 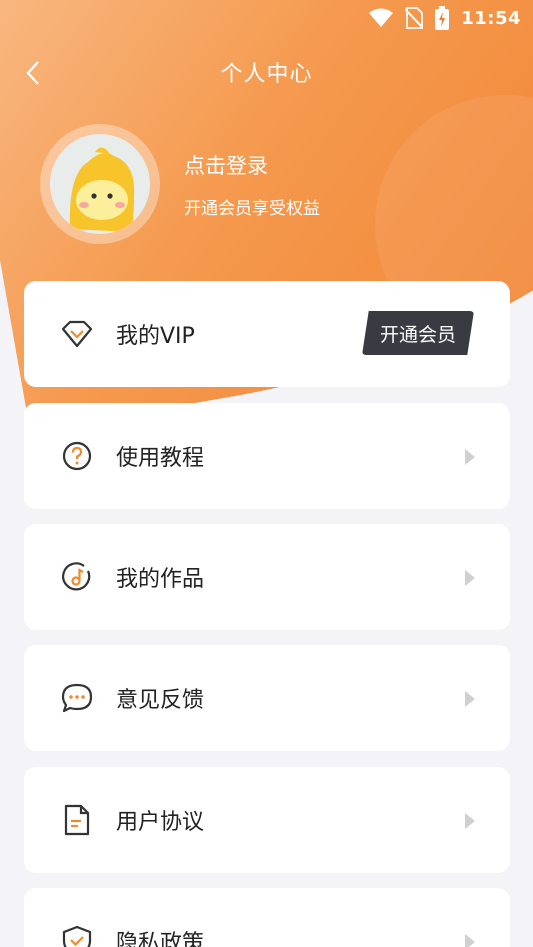 I want to click on profile-text: 点击登录 开通会员享受权益, so click(x=252, y=184).